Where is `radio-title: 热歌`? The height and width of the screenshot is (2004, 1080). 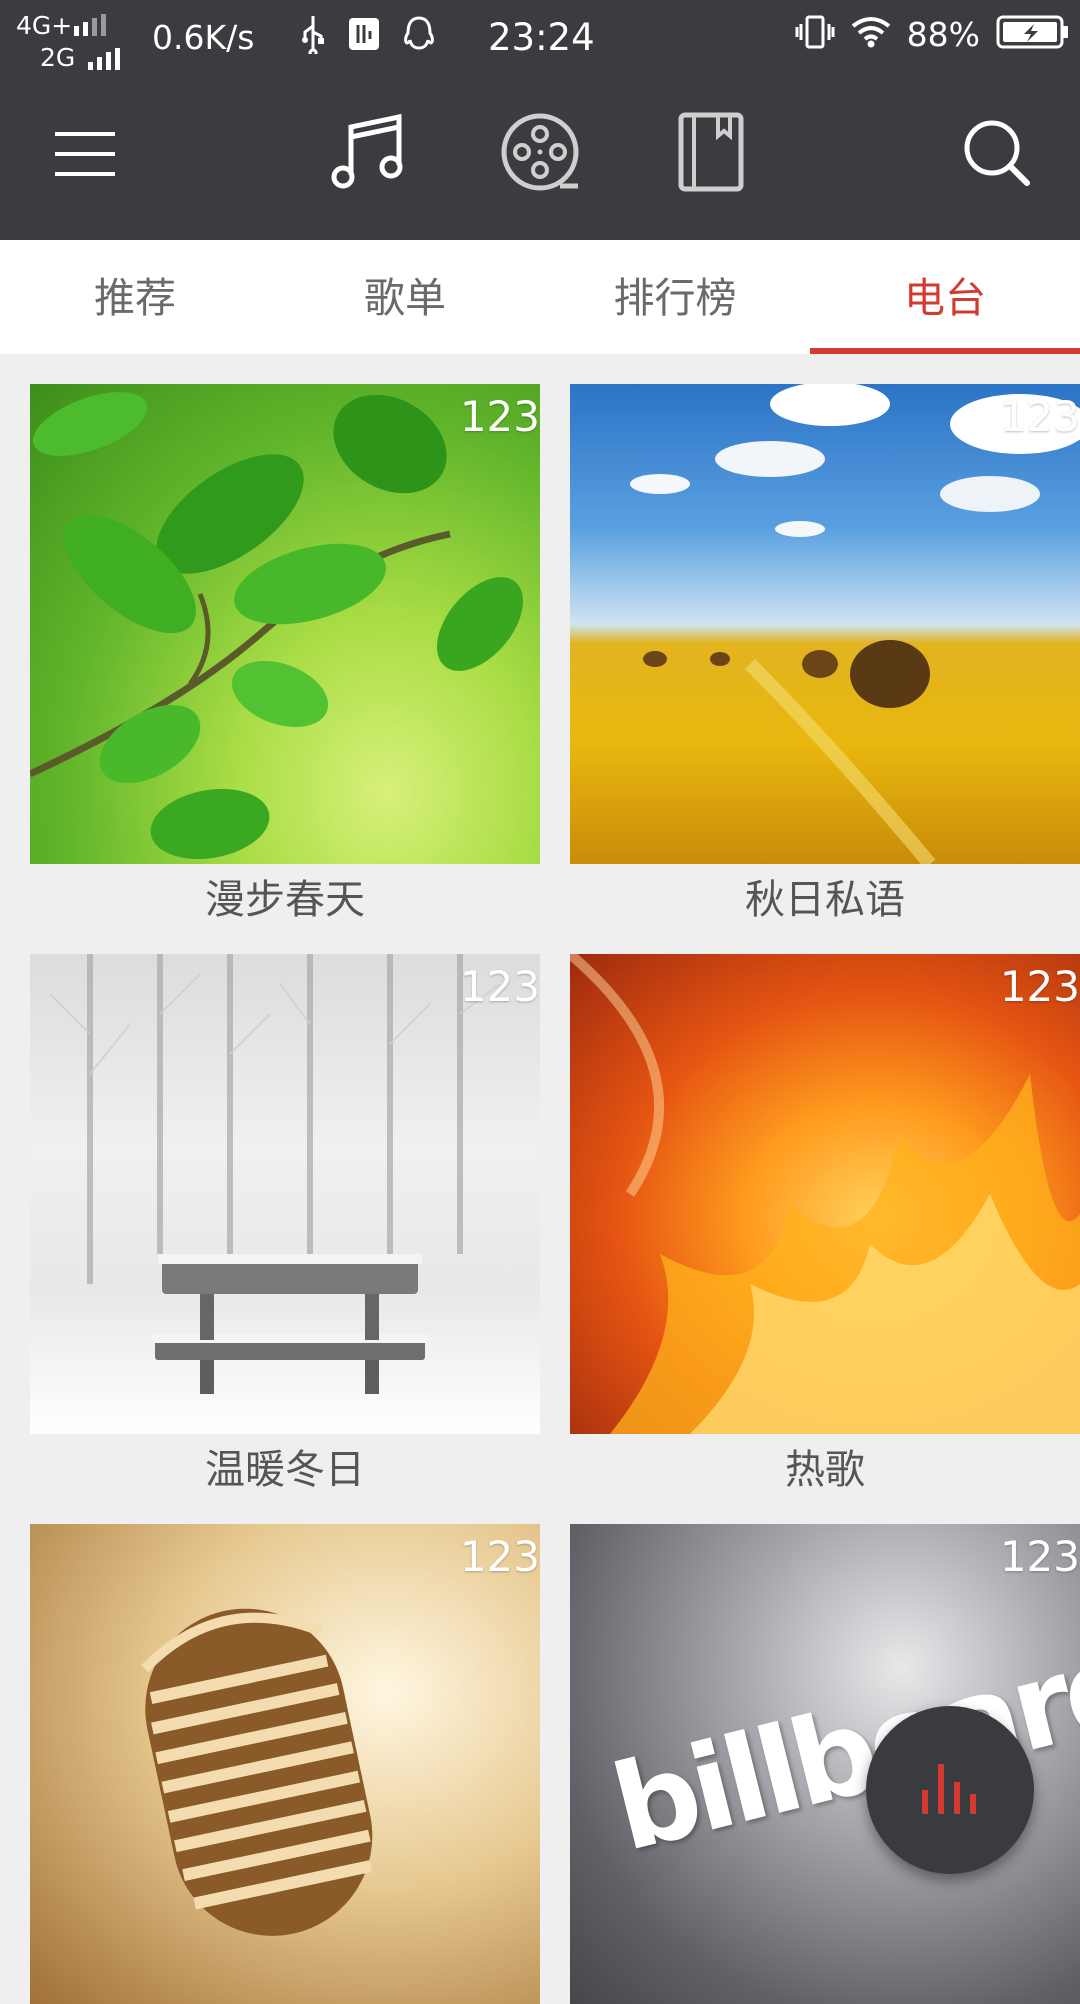
radio-title: 热歌 is located at coordinates (825, 1470).